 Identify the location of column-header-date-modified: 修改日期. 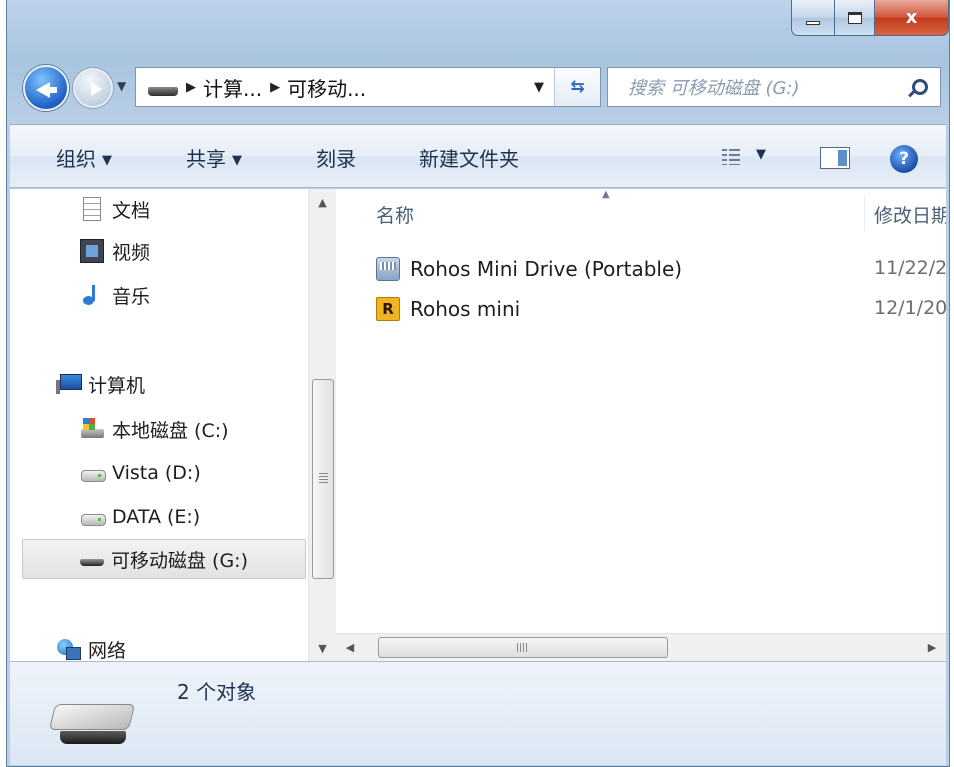
(910, 214).